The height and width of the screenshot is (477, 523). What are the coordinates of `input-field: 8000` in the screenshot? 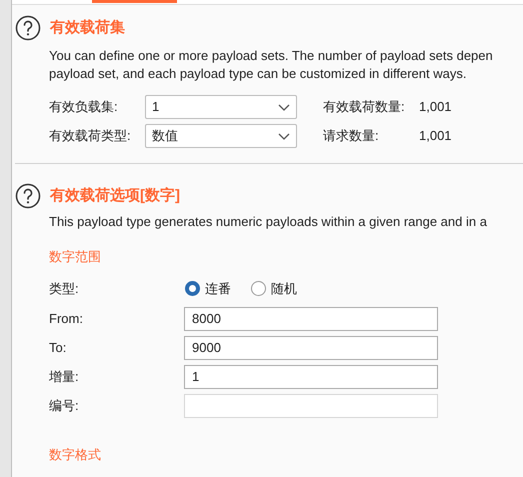 It's located at (311, 318).